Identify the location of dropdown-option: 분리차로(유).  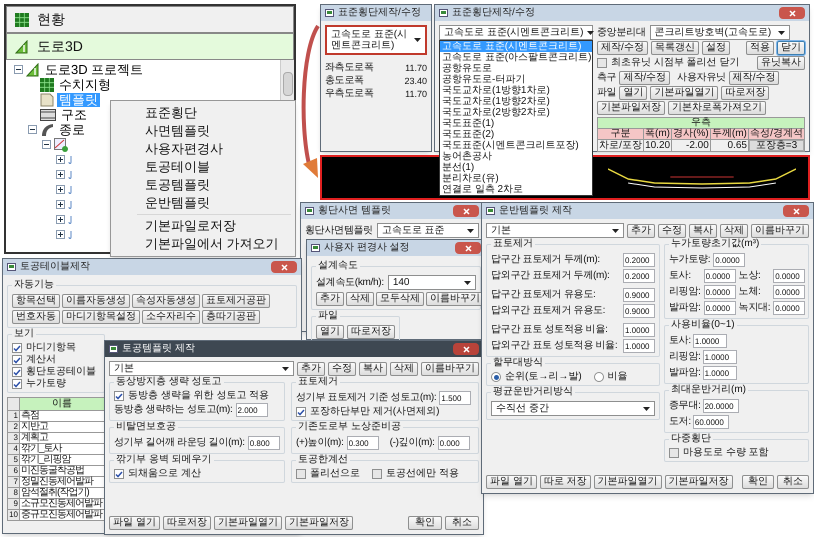
(516, 178).